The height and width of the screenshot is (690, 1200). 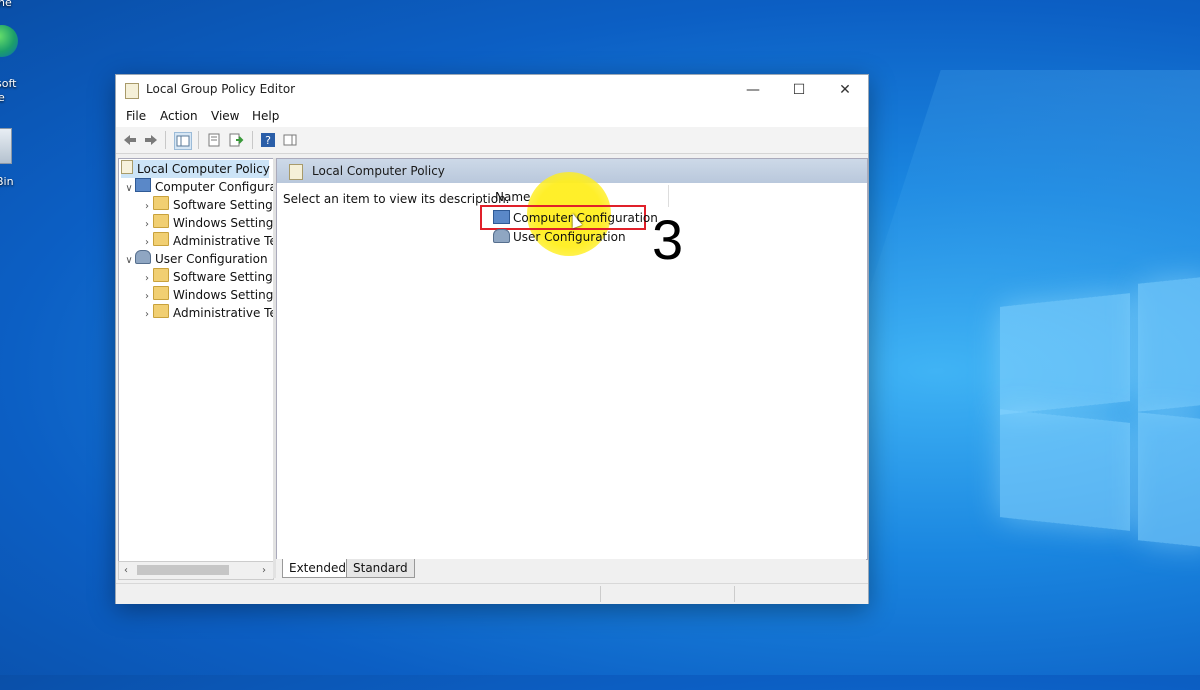 What do you see at coordinates (799, 90) in the screenshot?
I see `maximize-button: ☐` at bounding box center [799, 90].